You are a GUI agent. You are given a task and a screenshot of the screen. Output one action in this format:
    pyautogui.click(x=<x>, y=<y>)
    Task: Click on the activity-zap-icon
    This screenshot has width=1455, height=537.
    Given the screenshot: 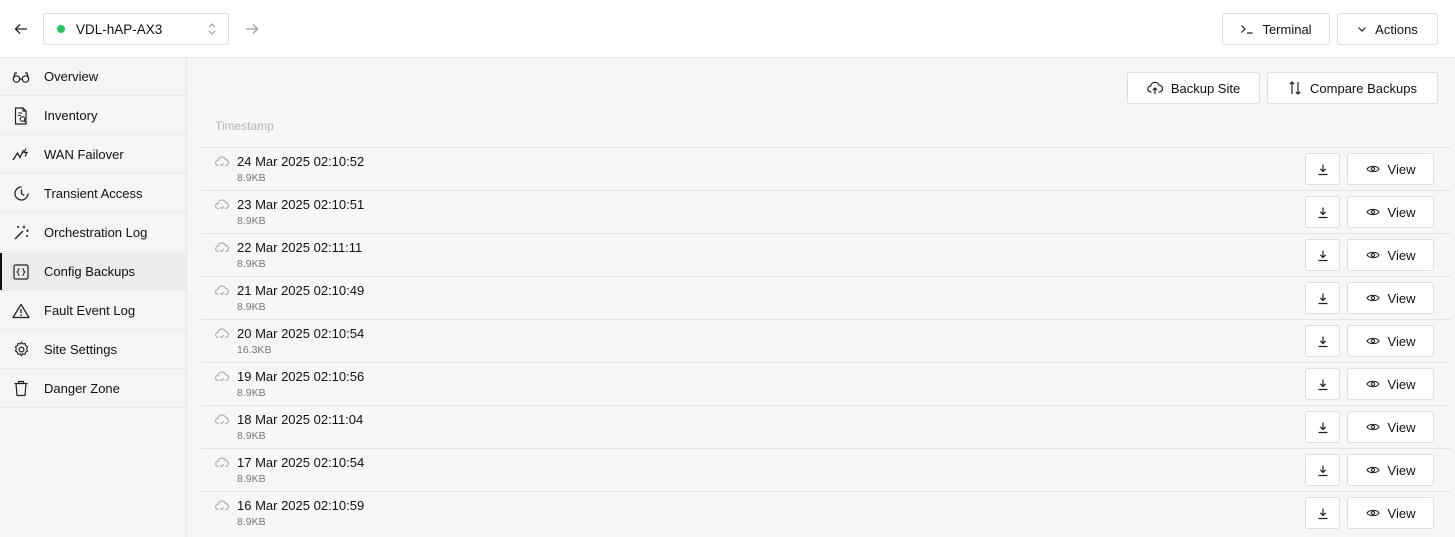 What is the action you would take?
    pyautogui.click(x=21, y=155)
    